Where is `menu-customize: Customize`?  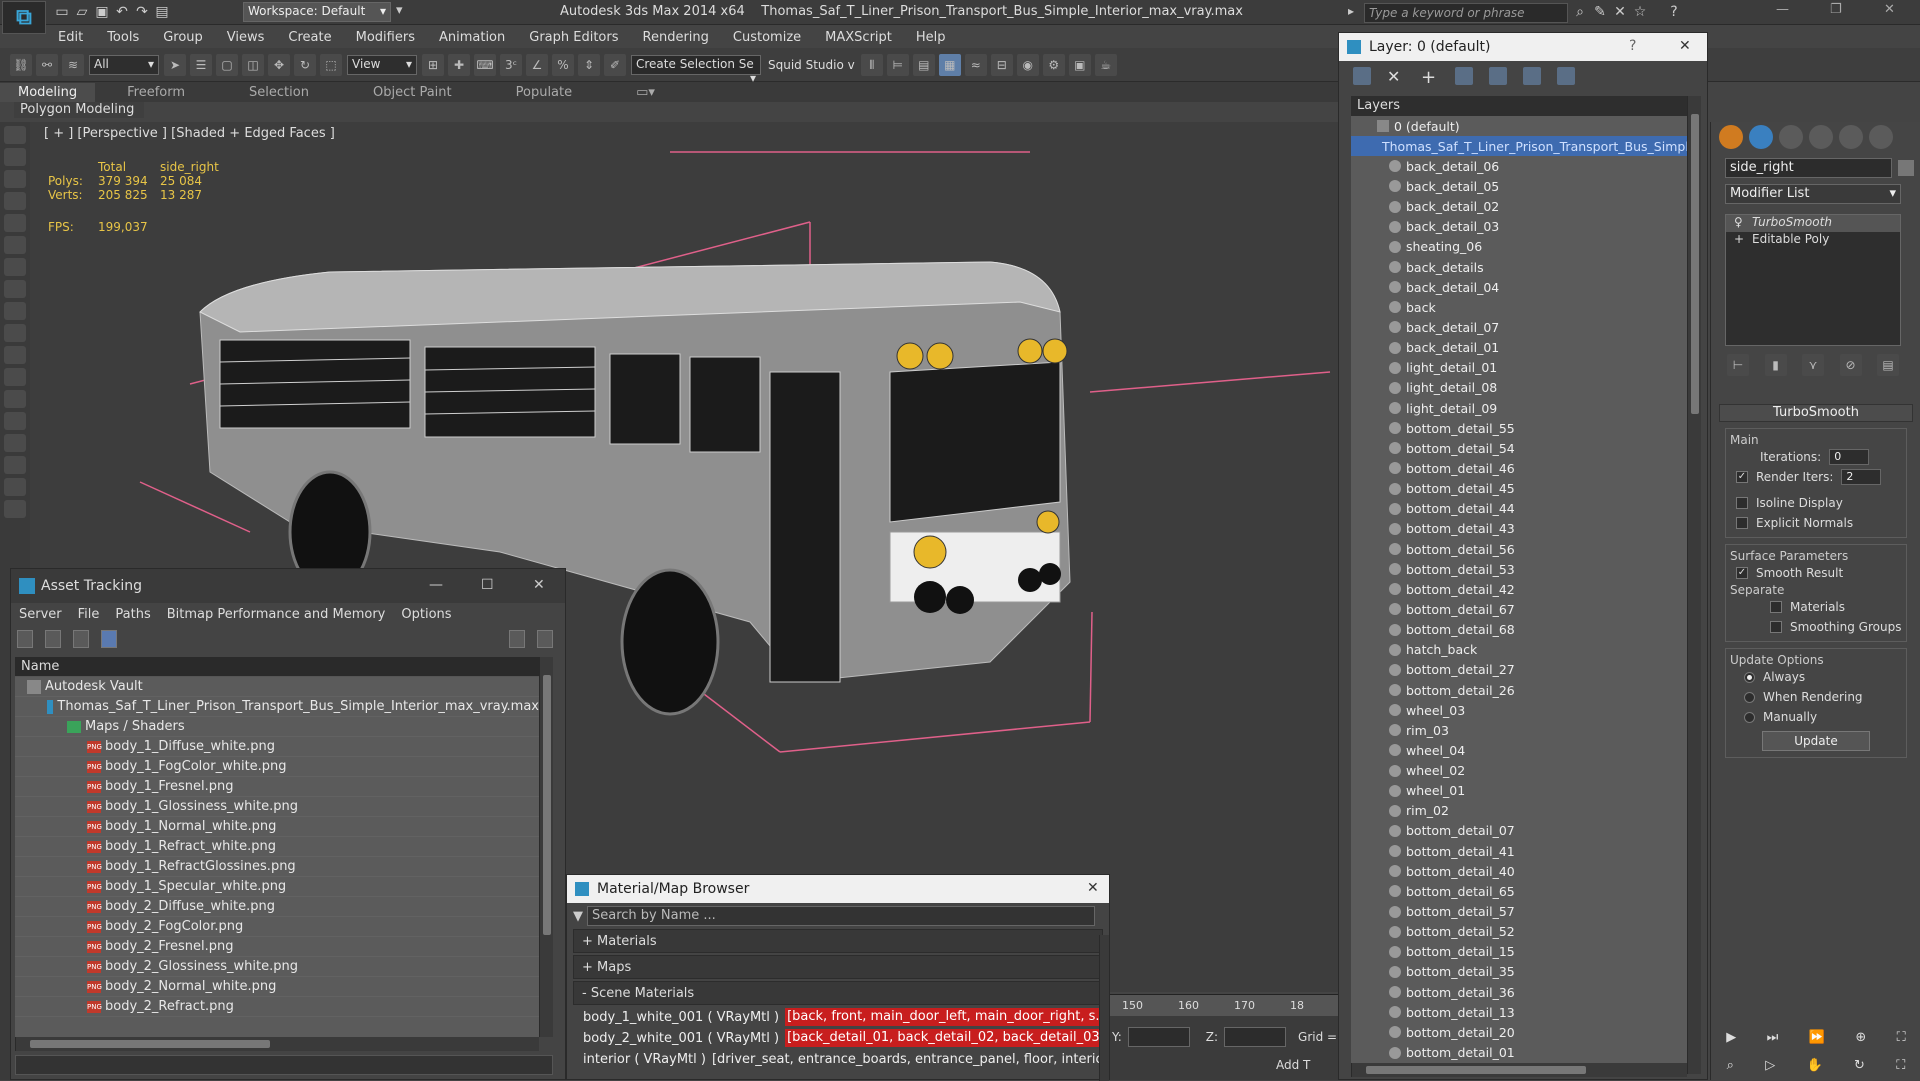
menu-customize: Customize is located at coordinates (767, 37).